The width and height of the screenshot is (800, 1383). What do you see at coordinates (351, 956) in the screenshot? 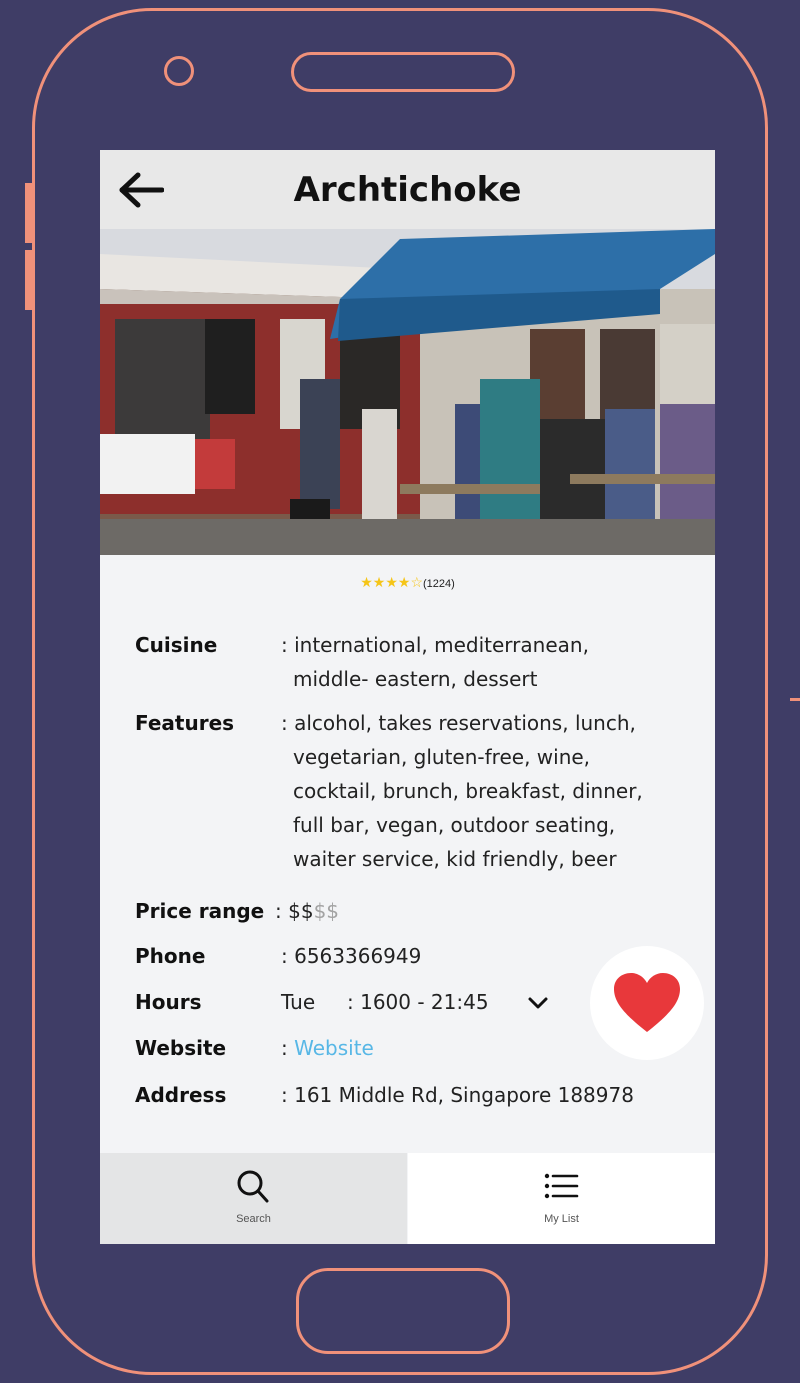
I see `phone-value: : 6563366949` at bounding box center [351, 956].